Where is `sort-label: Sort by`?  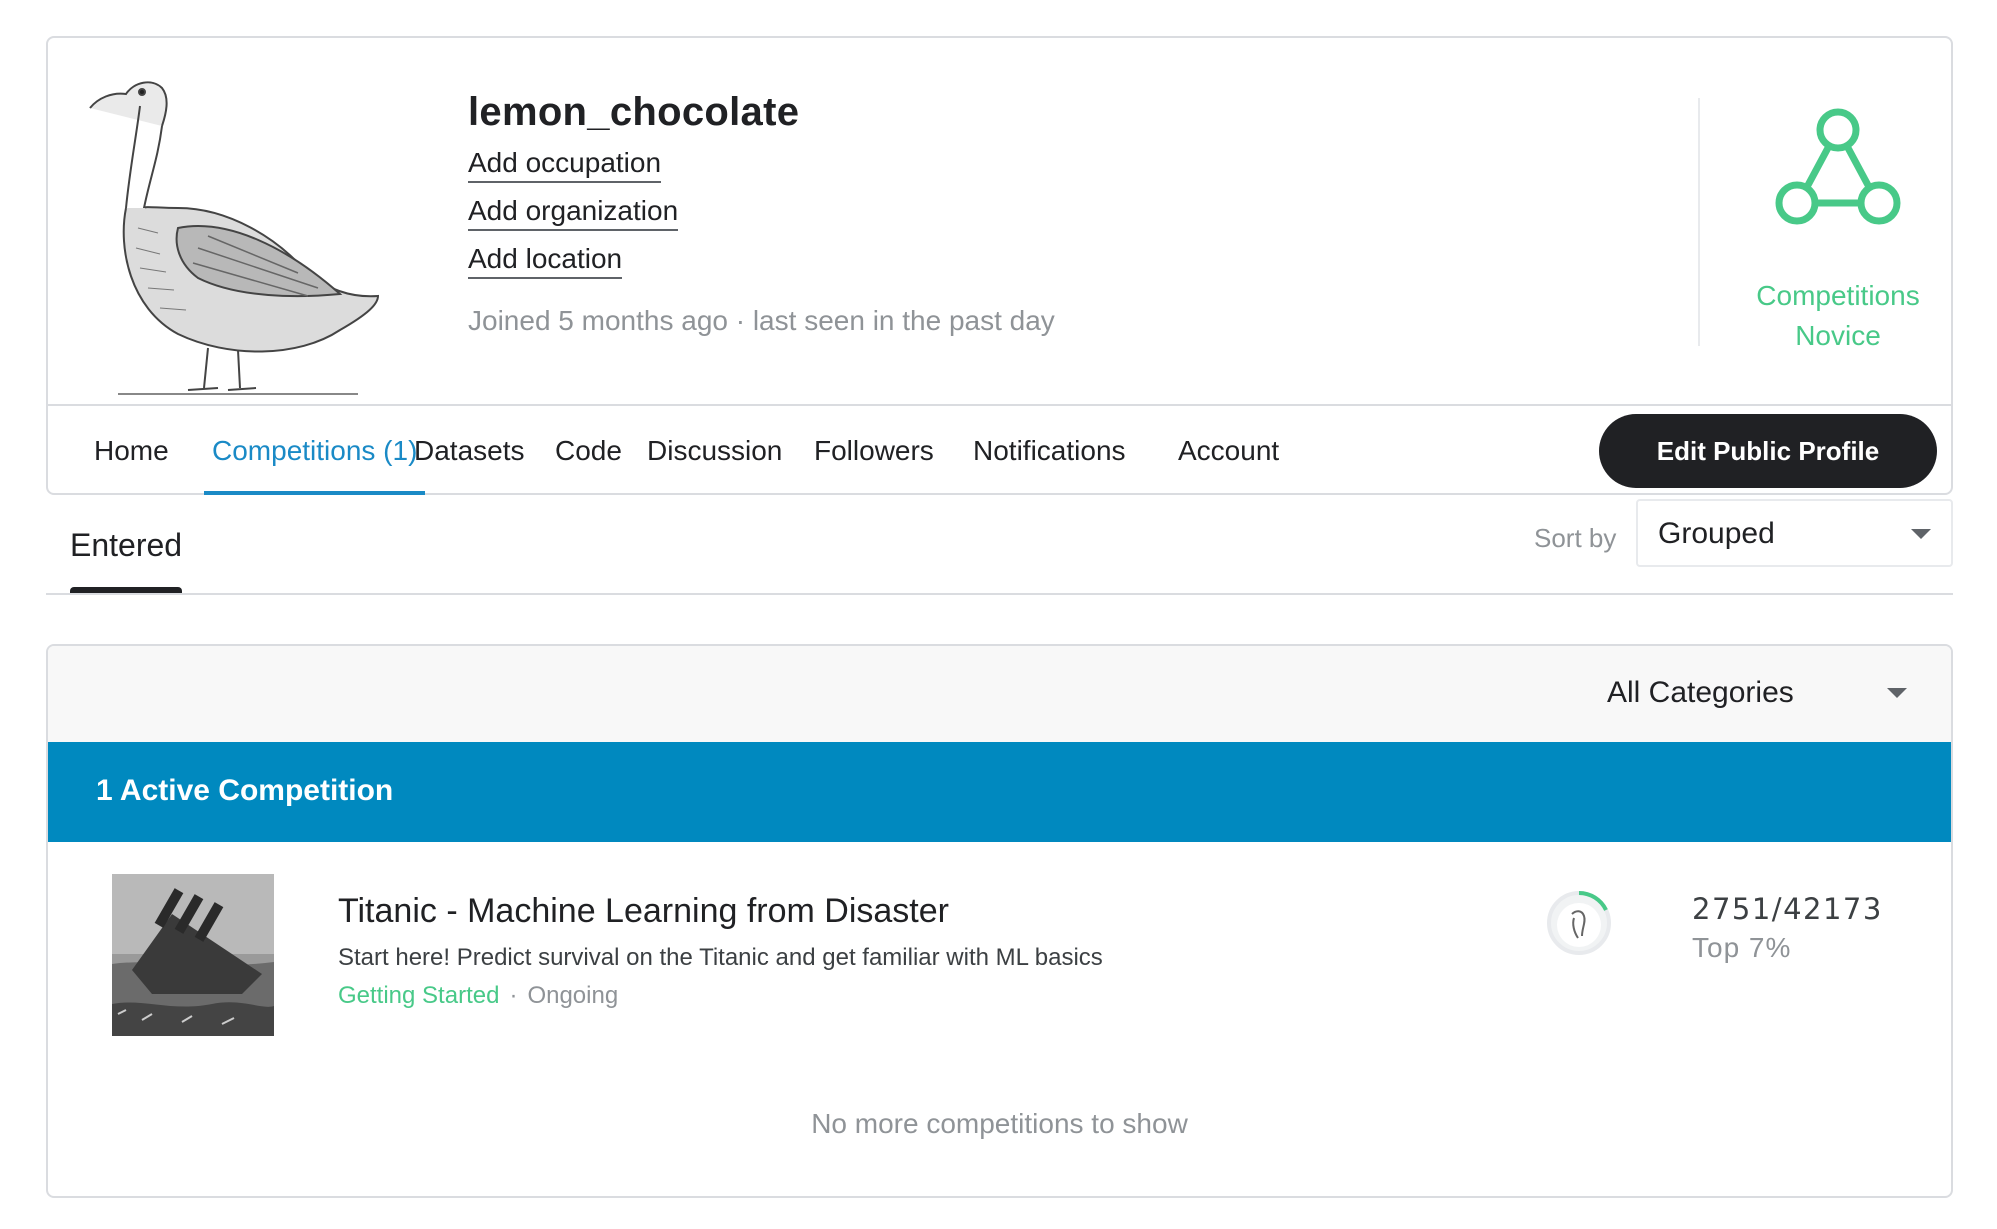 sort-label: Sort by is located at coordinates (1575, 538).